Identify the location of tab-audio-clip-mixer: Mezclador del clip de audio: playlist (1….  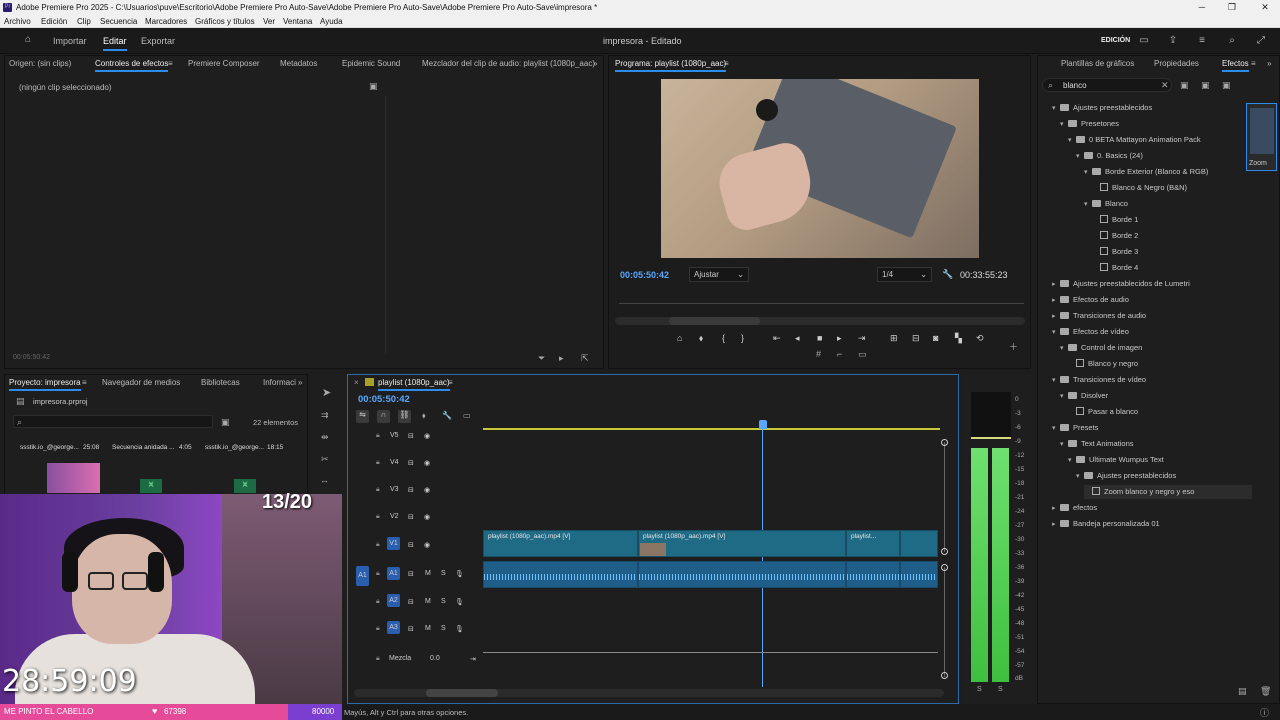
(508, 63).